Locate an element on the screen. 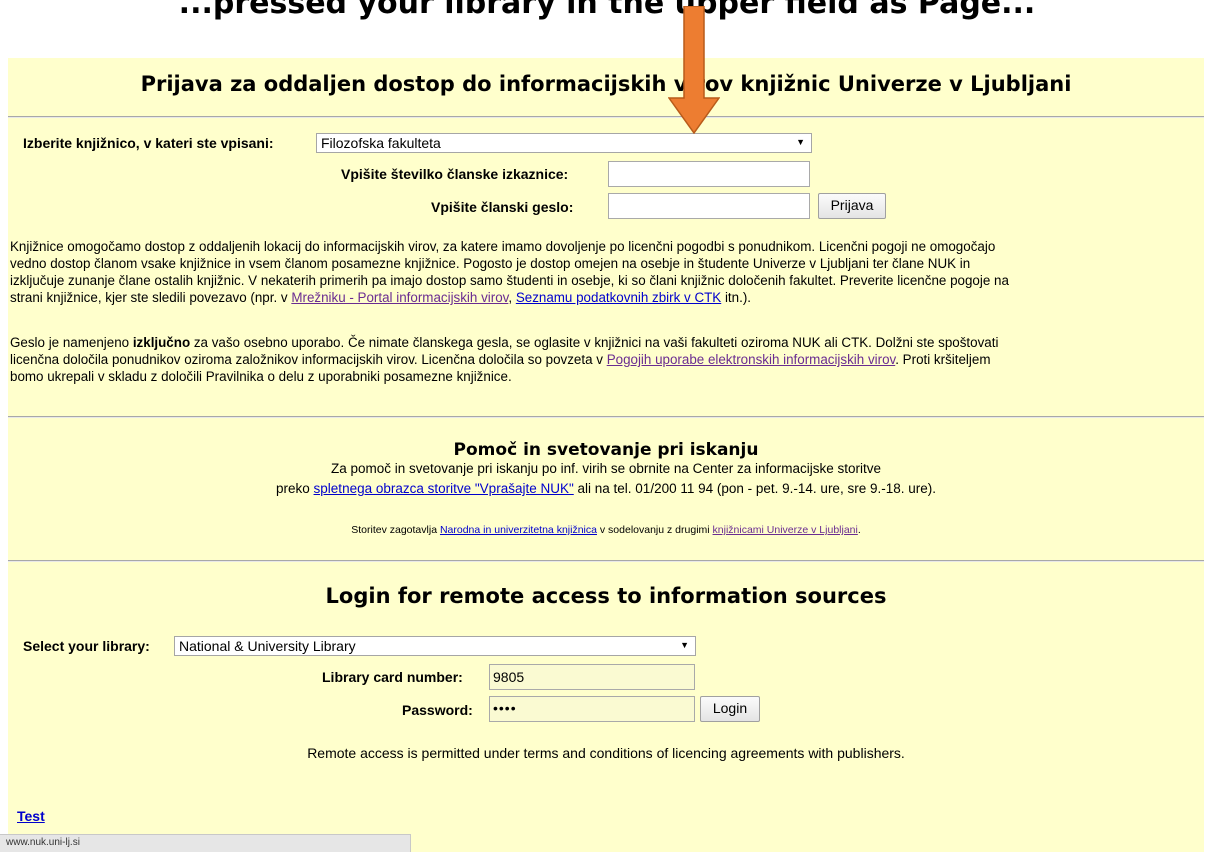  text-fragment: . Proti kršiteljem is located at coordinates (943, 359).